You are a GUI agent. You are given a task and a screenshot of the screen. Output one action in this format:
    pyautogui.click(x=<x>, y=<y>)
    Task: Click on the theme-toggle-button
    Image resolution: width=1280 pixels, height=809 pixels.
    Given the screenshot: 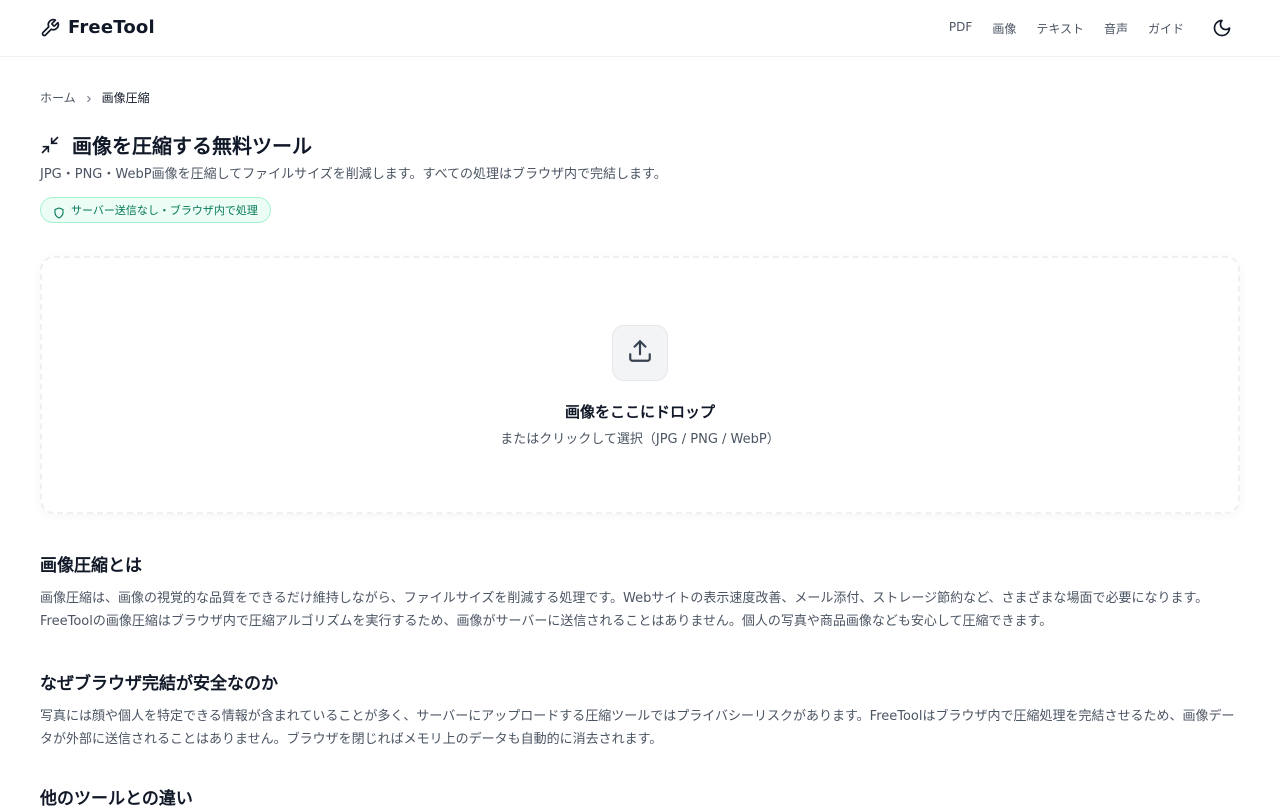 What is the action you would take?
    pyautogui.click(x=1222, y=28)
    